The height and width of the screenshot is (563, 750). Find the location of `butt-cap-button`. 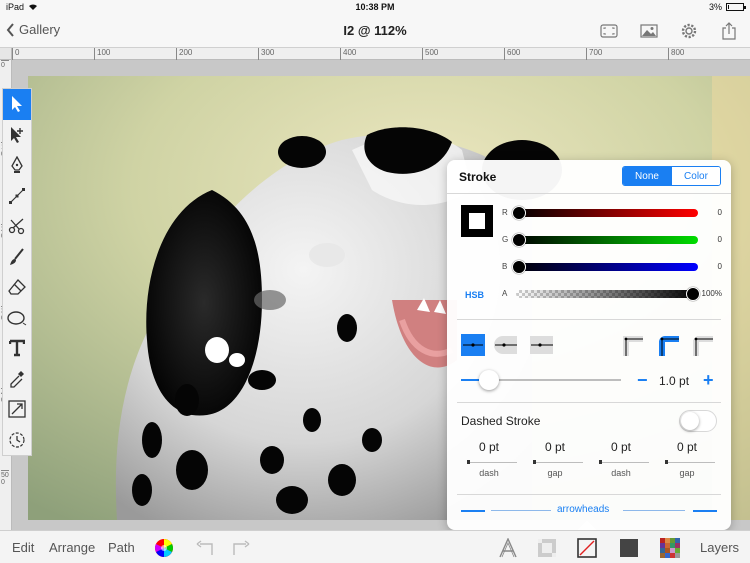

butt-cap-button is located at coordinates (473, 345).